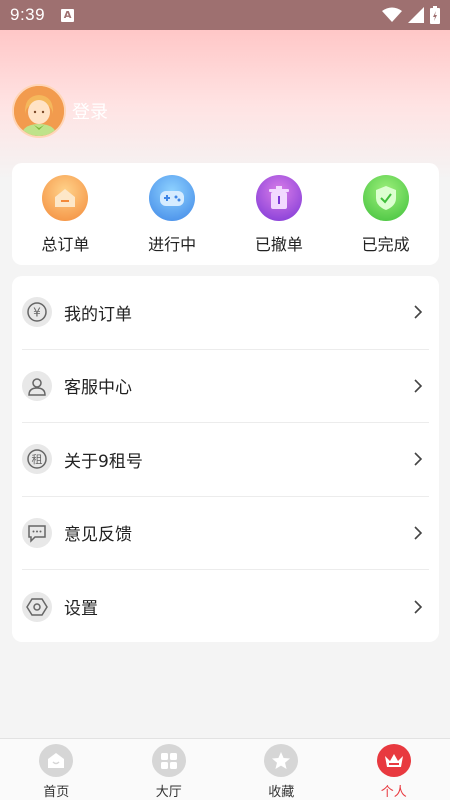  I want to click on menu-item-label: 我的订单, so click(98, 314).